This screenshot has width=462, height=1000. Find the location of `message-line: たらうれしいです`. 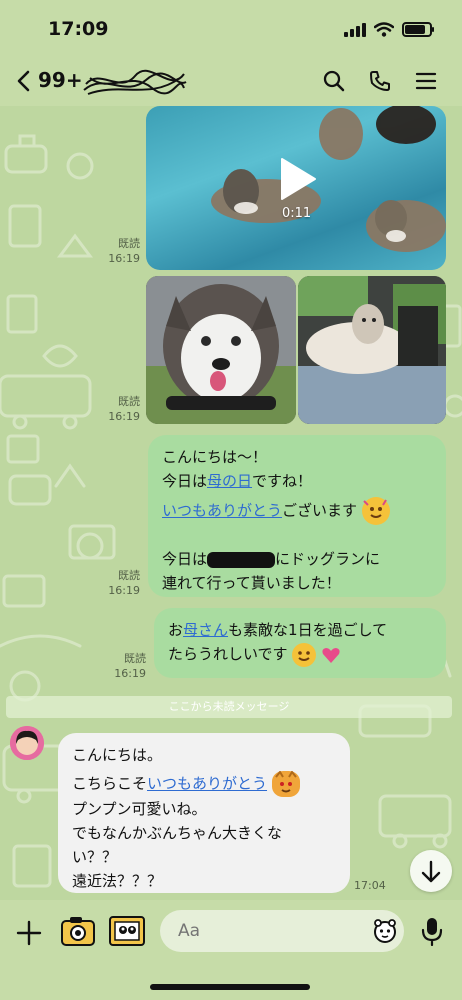

message-line: たらうれしいです is located at coordinates (300, 654).